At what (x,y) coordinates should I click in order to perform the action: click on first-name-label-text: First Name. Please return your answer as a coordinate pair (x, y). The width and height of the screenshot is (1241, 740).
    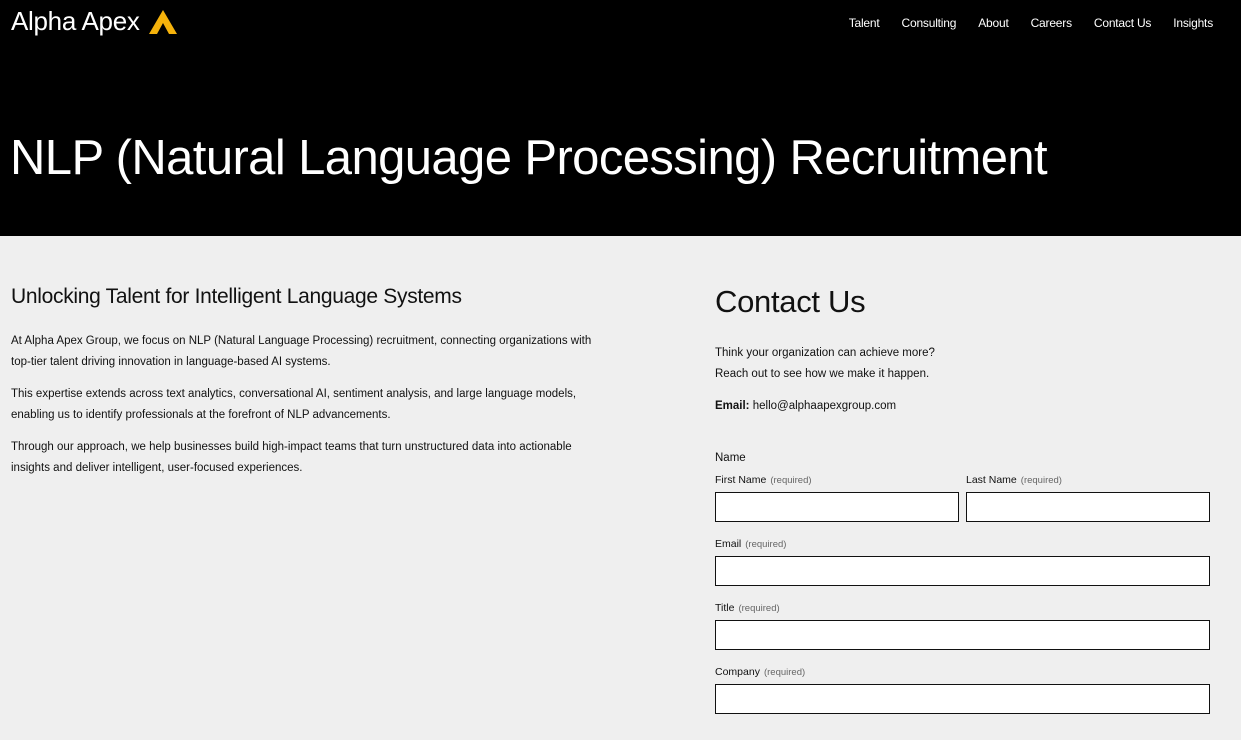
    Looking at the image, I should click on (741, 480).